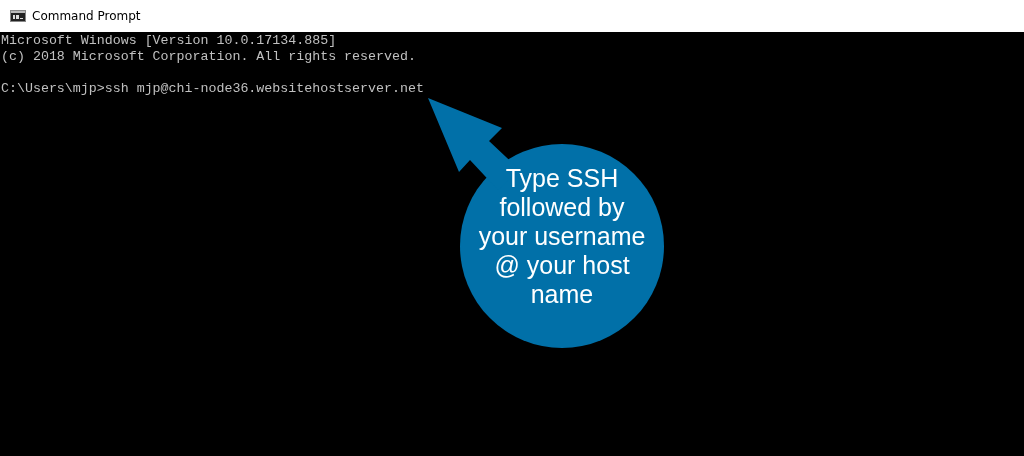 Image resolution: width=1024 pixels, height=456 pixels. Describe the element at coordinates (209, 57) in the screenshot. I see `console-line: (c) 2018 Microsoft Corporation. All rights reserved.` at that location.